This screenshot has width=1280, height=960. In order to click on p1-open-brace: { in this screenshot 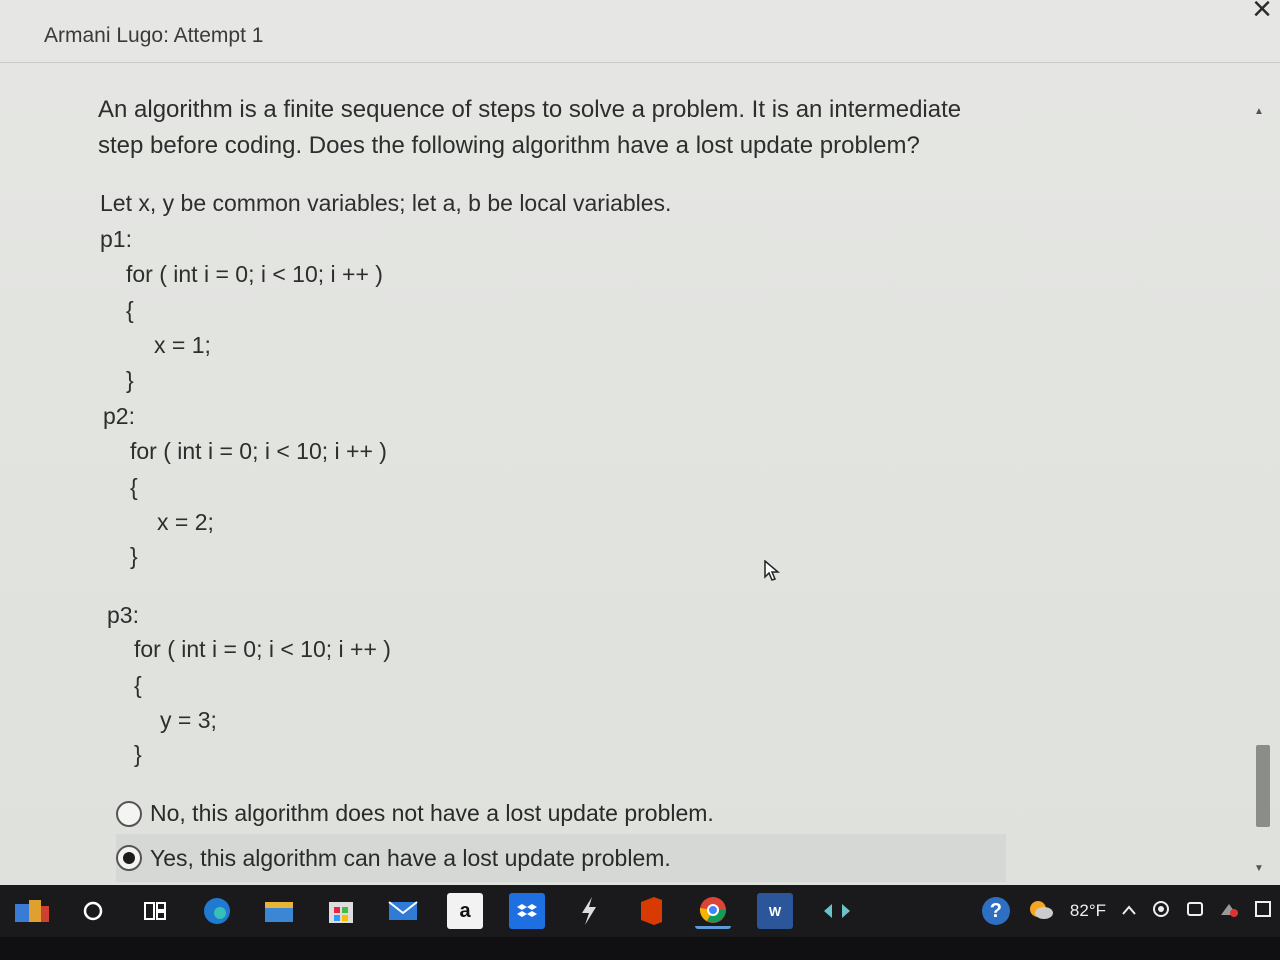, I will do `click(130, 310)`.